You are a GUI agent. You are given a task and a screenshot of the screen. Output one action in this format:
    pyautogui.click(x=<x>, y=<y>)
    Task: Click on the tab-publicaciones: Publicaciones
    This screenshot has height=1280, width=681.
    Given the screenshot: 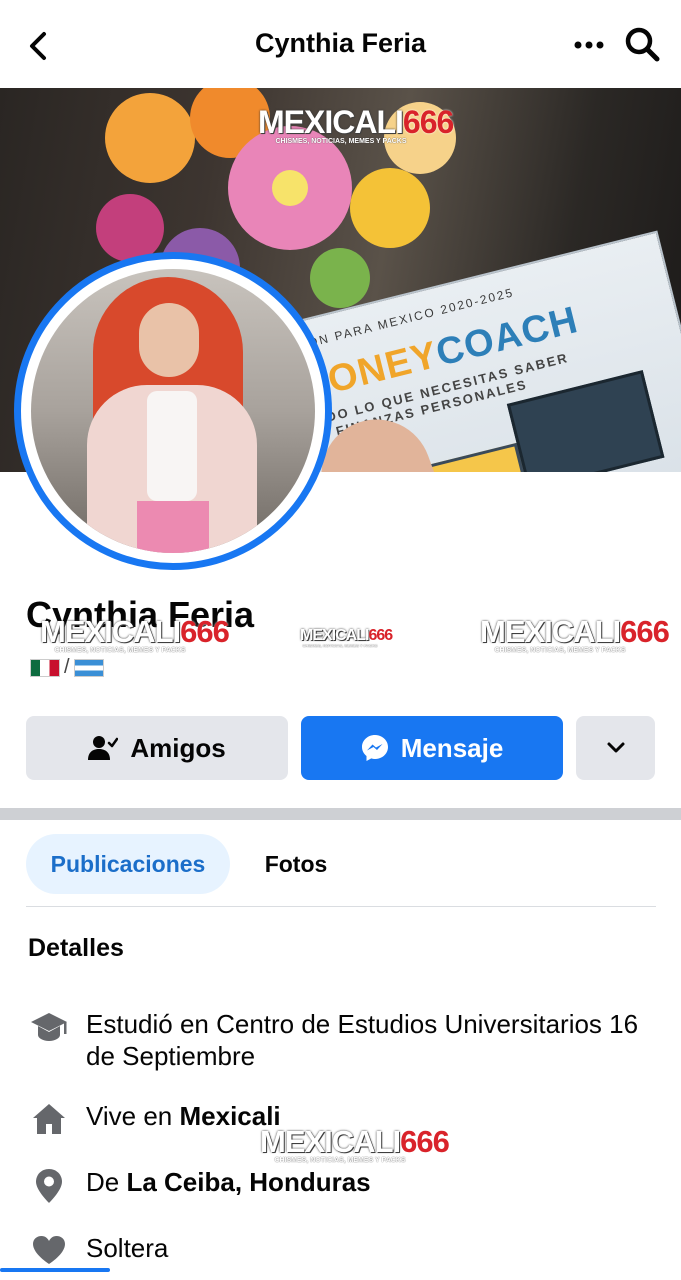 What is the action you would take?
    pyautogui.click(x=128, y=864)
    